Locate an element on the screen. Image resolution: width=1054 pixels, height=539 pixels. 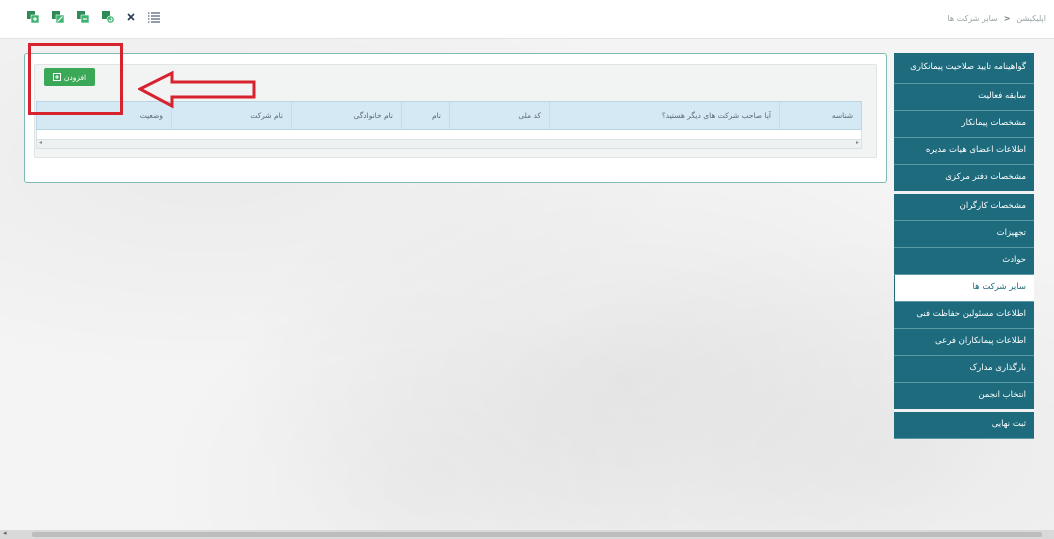
scroll-left-arrow-icon: ◂ is located at coordinates (5, 533).